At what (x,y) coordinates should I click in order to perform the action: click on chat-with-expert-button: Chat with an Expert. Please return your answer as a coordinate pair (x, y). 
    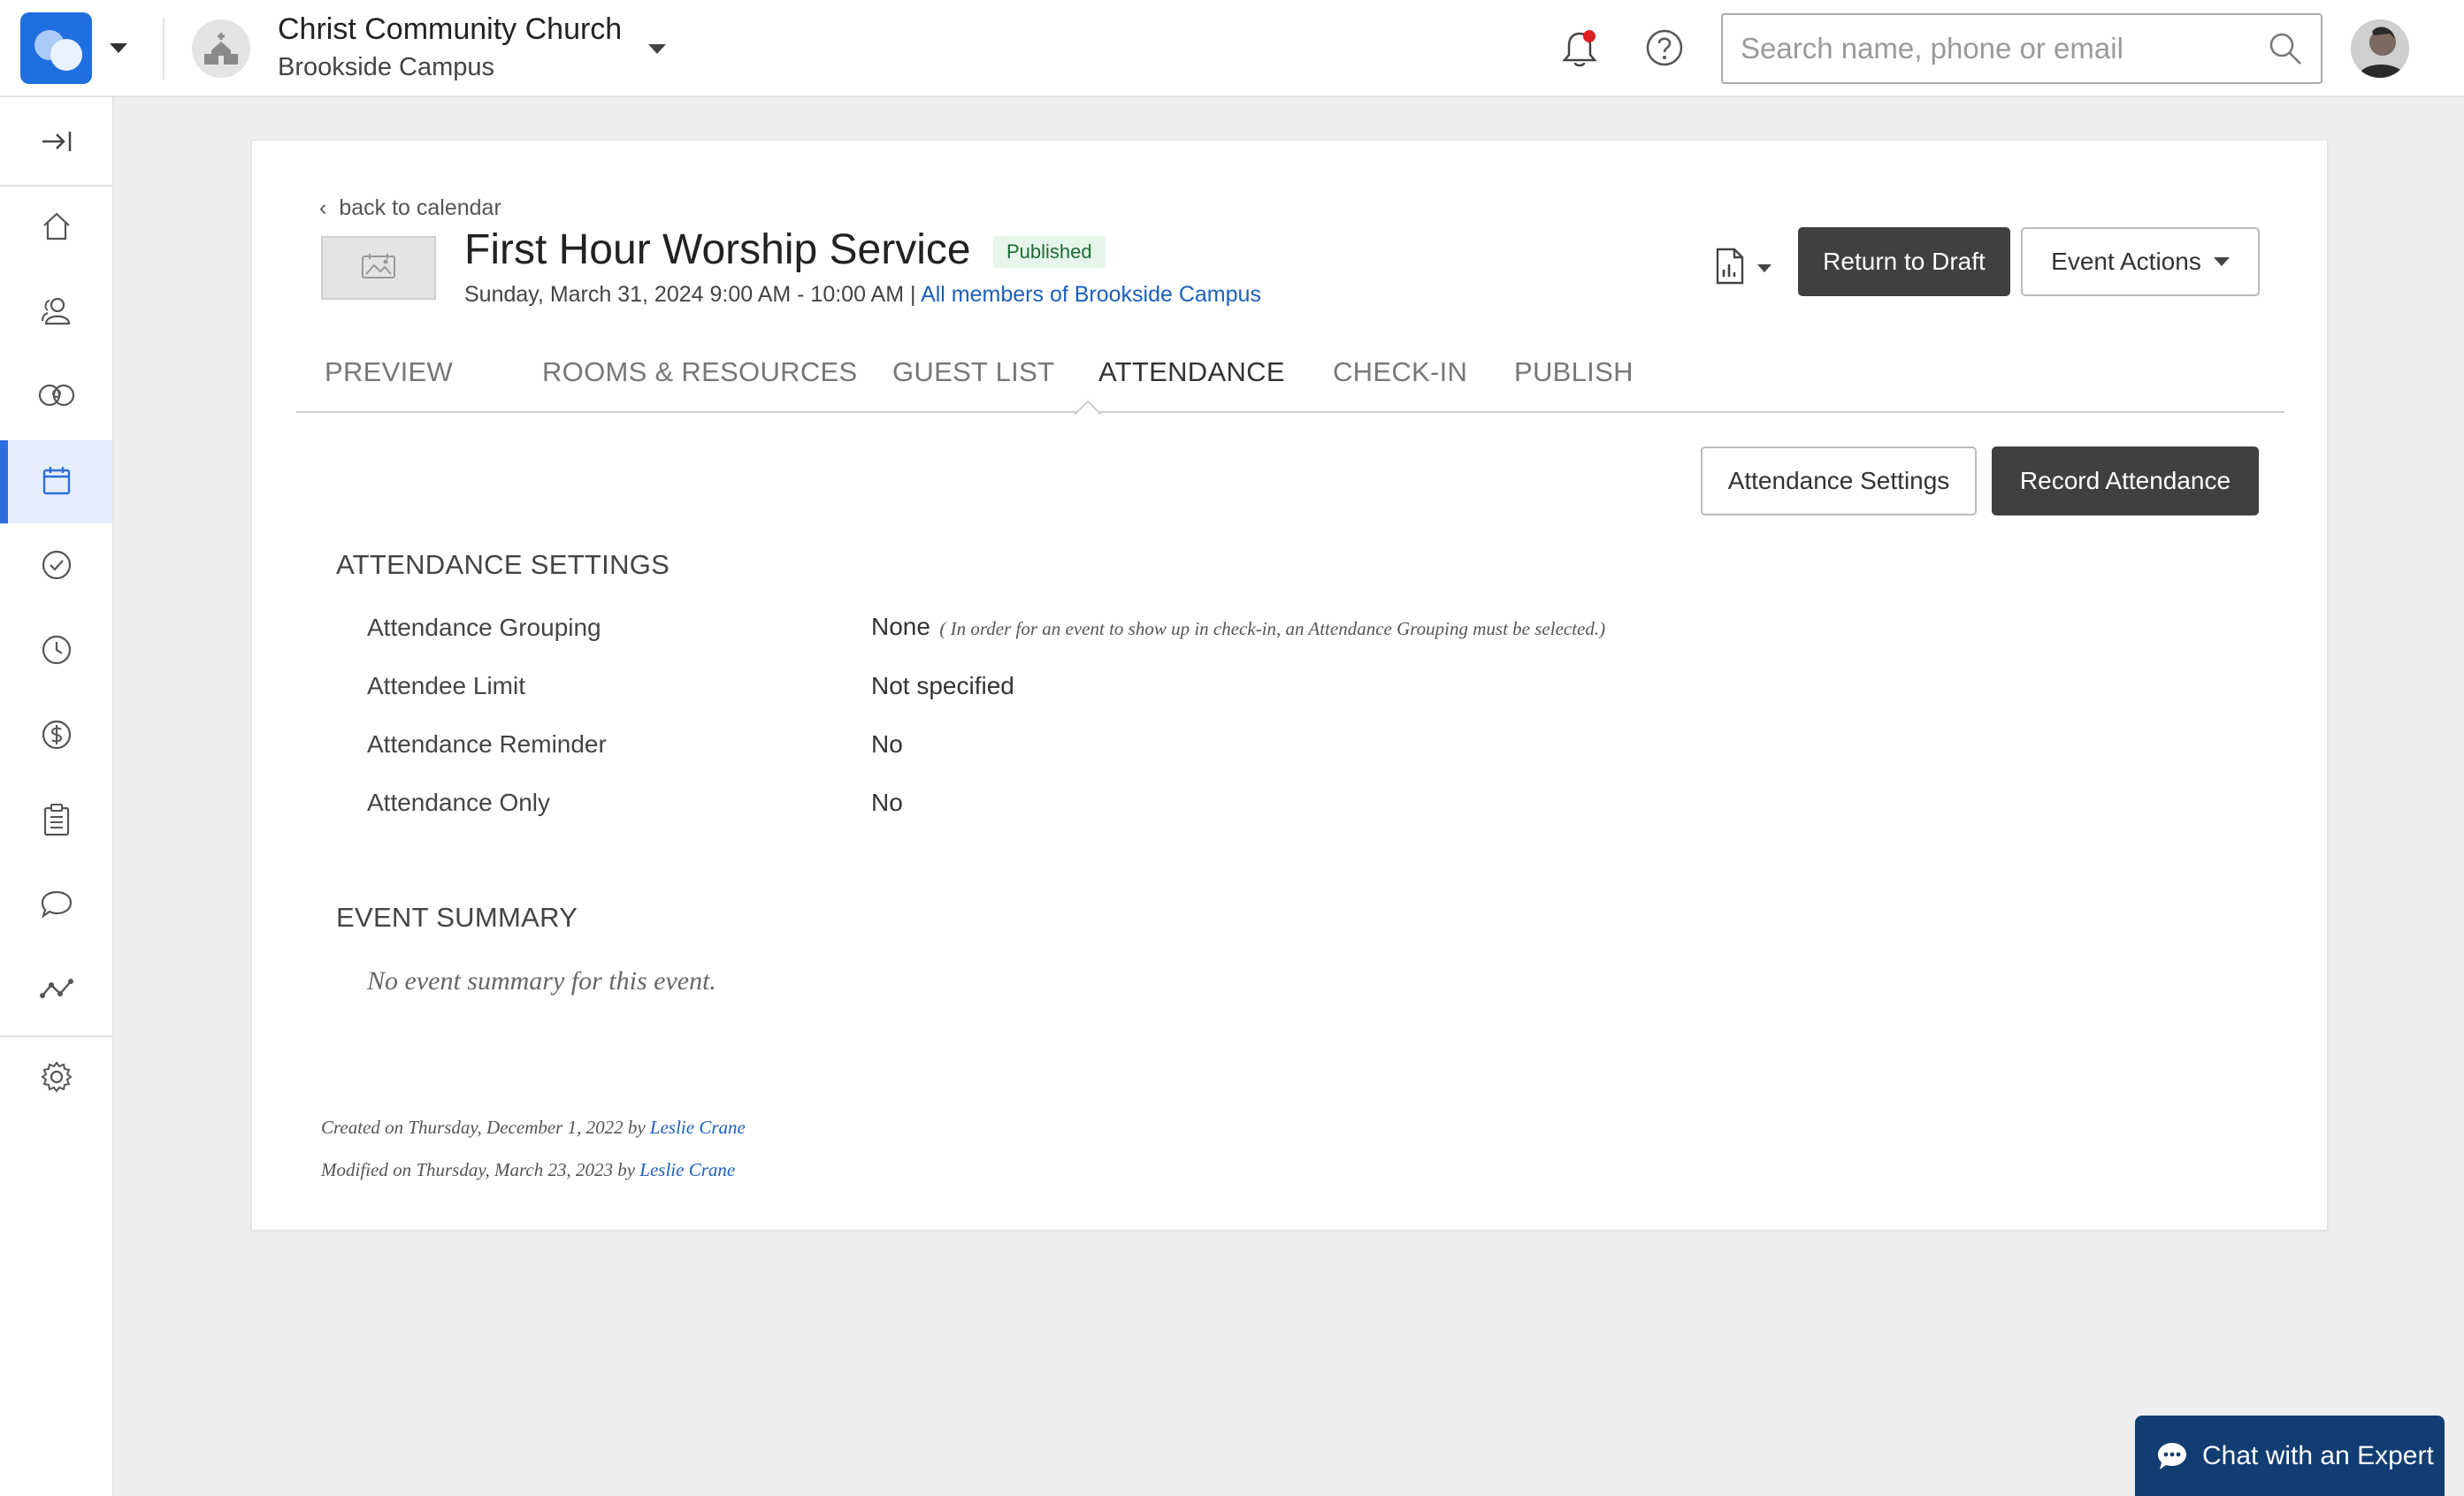
    Looking at the image, I should click on (2290, 1456).